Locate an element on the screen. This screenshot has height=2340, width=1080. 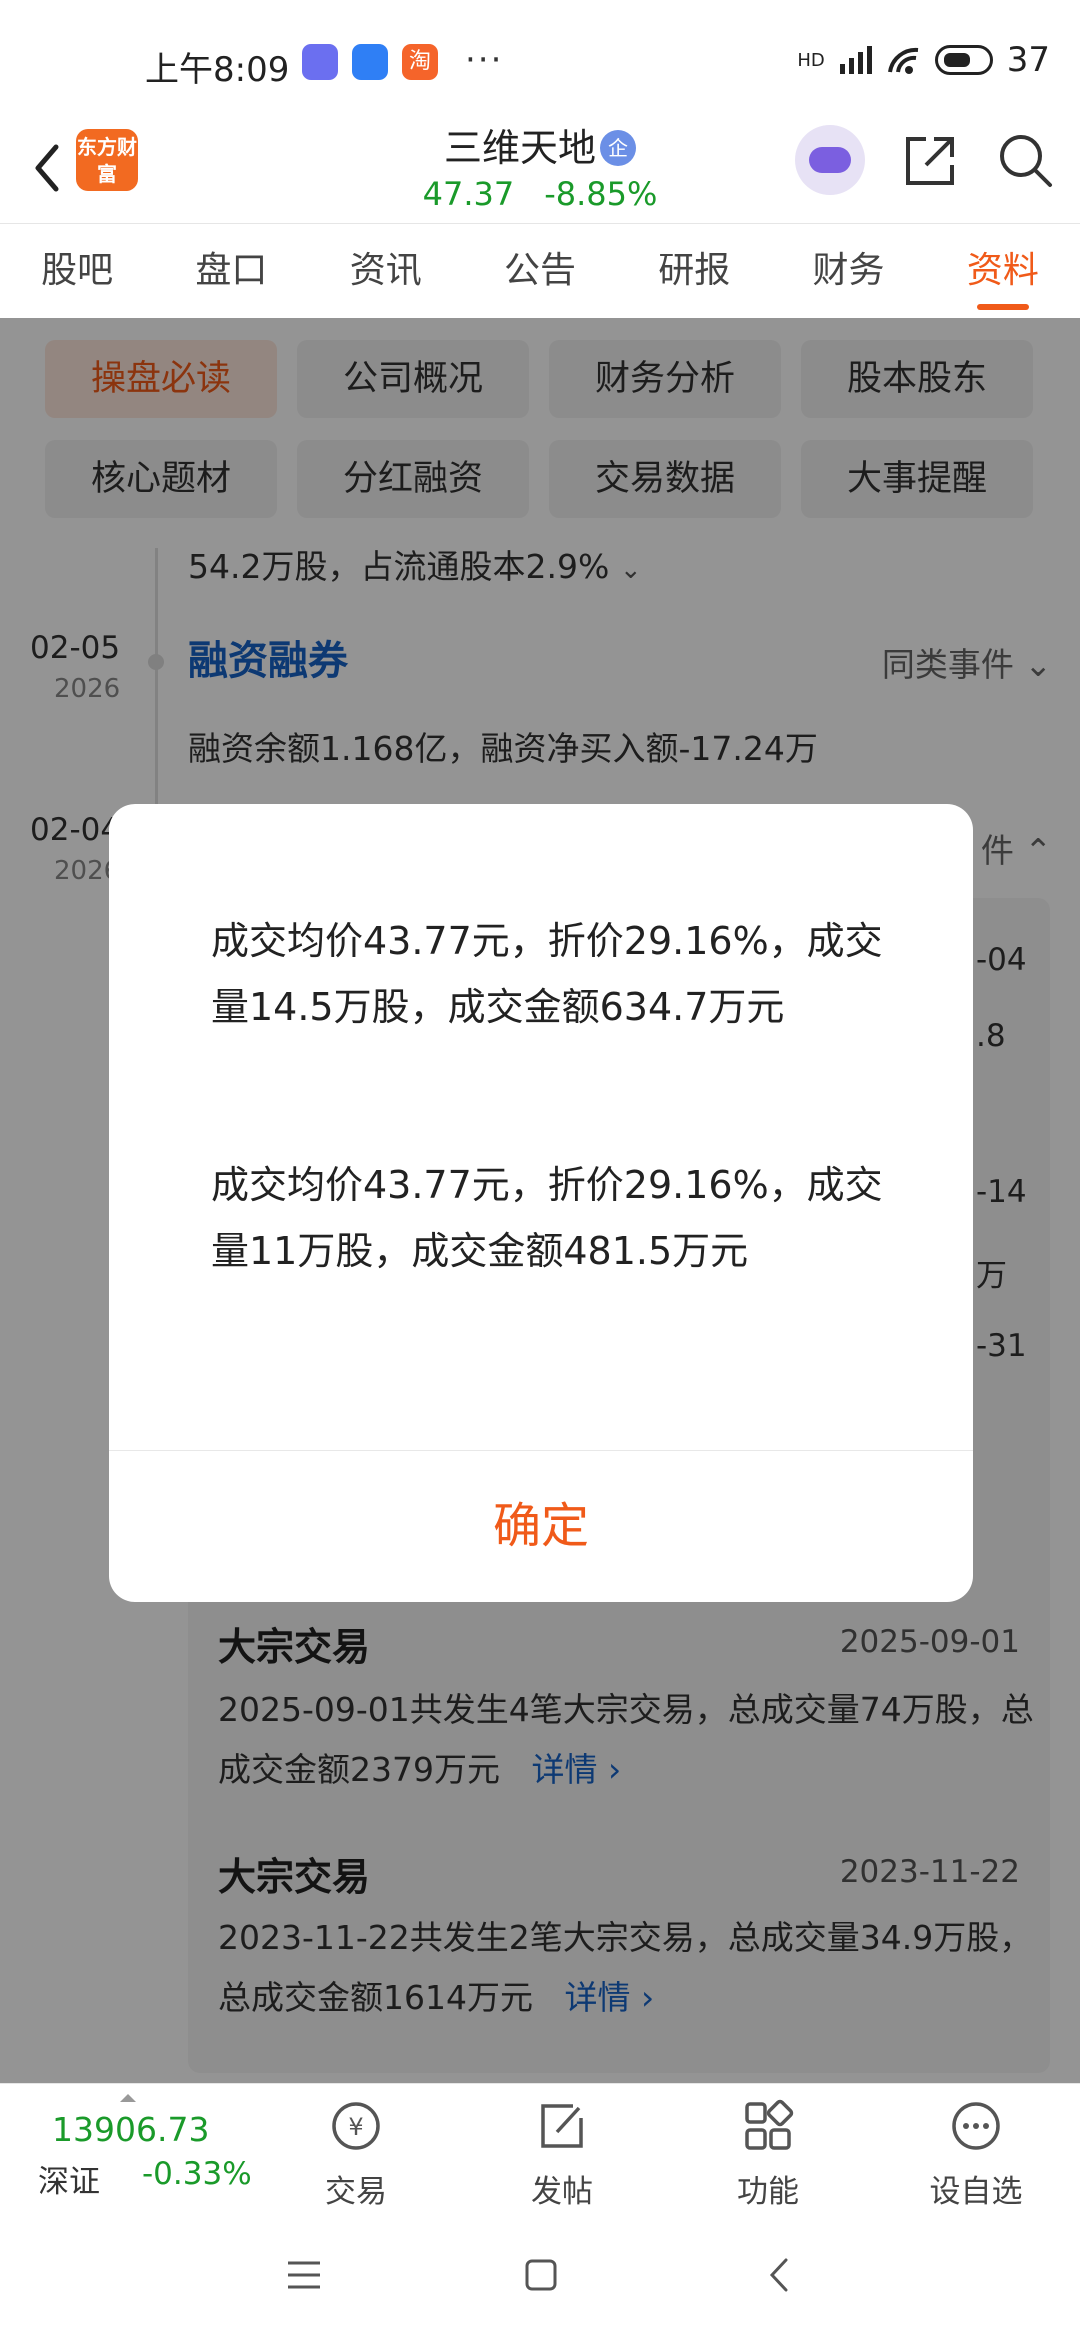
tab-announcements: 公告 is located at coordinates (540, 271).